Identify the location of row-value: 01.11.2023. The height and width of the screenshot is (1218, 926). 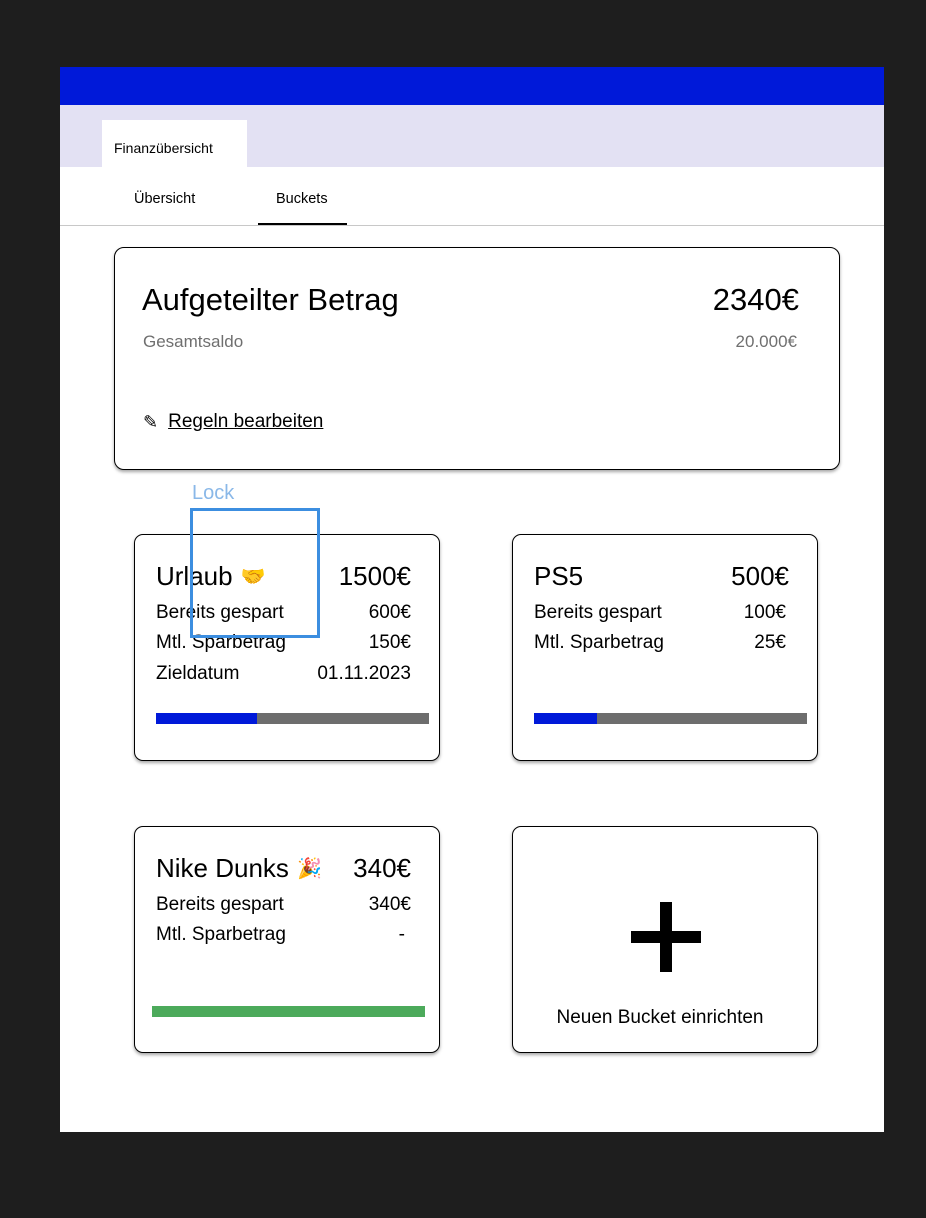
(364, 673).